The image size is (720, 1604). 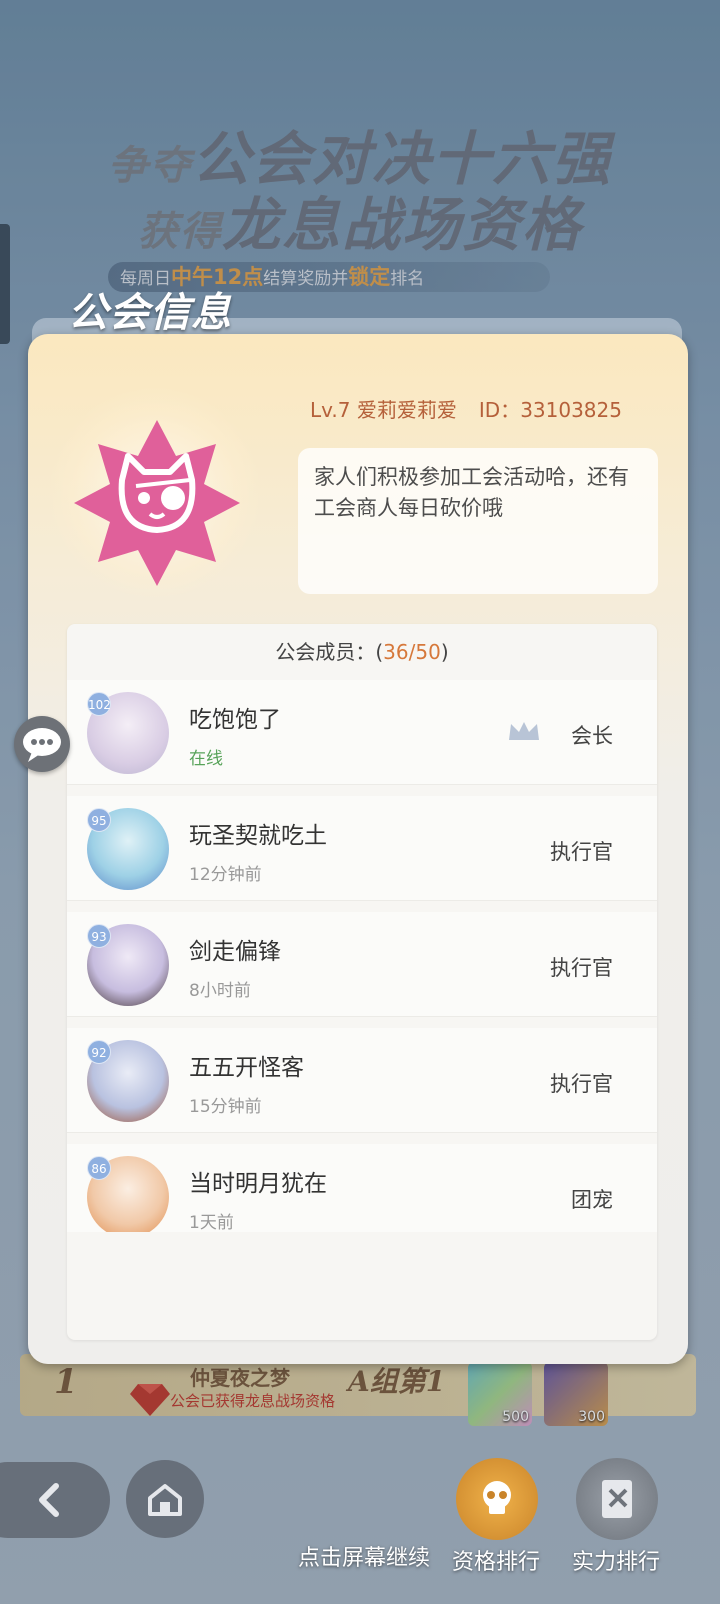 I want to click on member-level-badge: 86, so click(x=99, y=1168).